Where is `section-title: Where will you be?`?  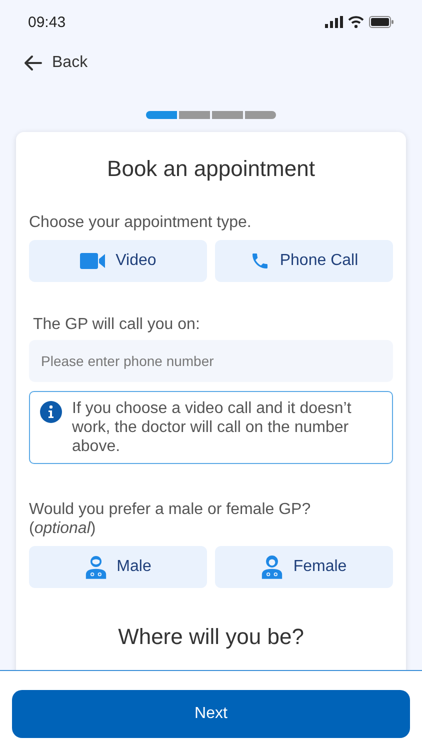 section-title: Where will you be? is located at coordinates (211, 637).